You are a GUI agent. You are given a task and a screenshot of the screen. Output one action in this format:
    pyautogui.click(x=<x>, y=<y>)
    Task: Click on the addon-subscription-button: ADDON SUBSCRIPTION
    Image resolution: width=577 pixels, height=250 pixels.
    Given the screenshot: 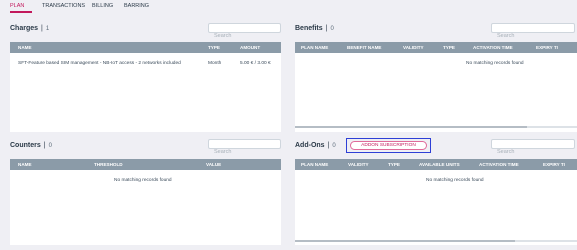 What is the action you would take?
    pyautogui.click(x=388, y=145)
    